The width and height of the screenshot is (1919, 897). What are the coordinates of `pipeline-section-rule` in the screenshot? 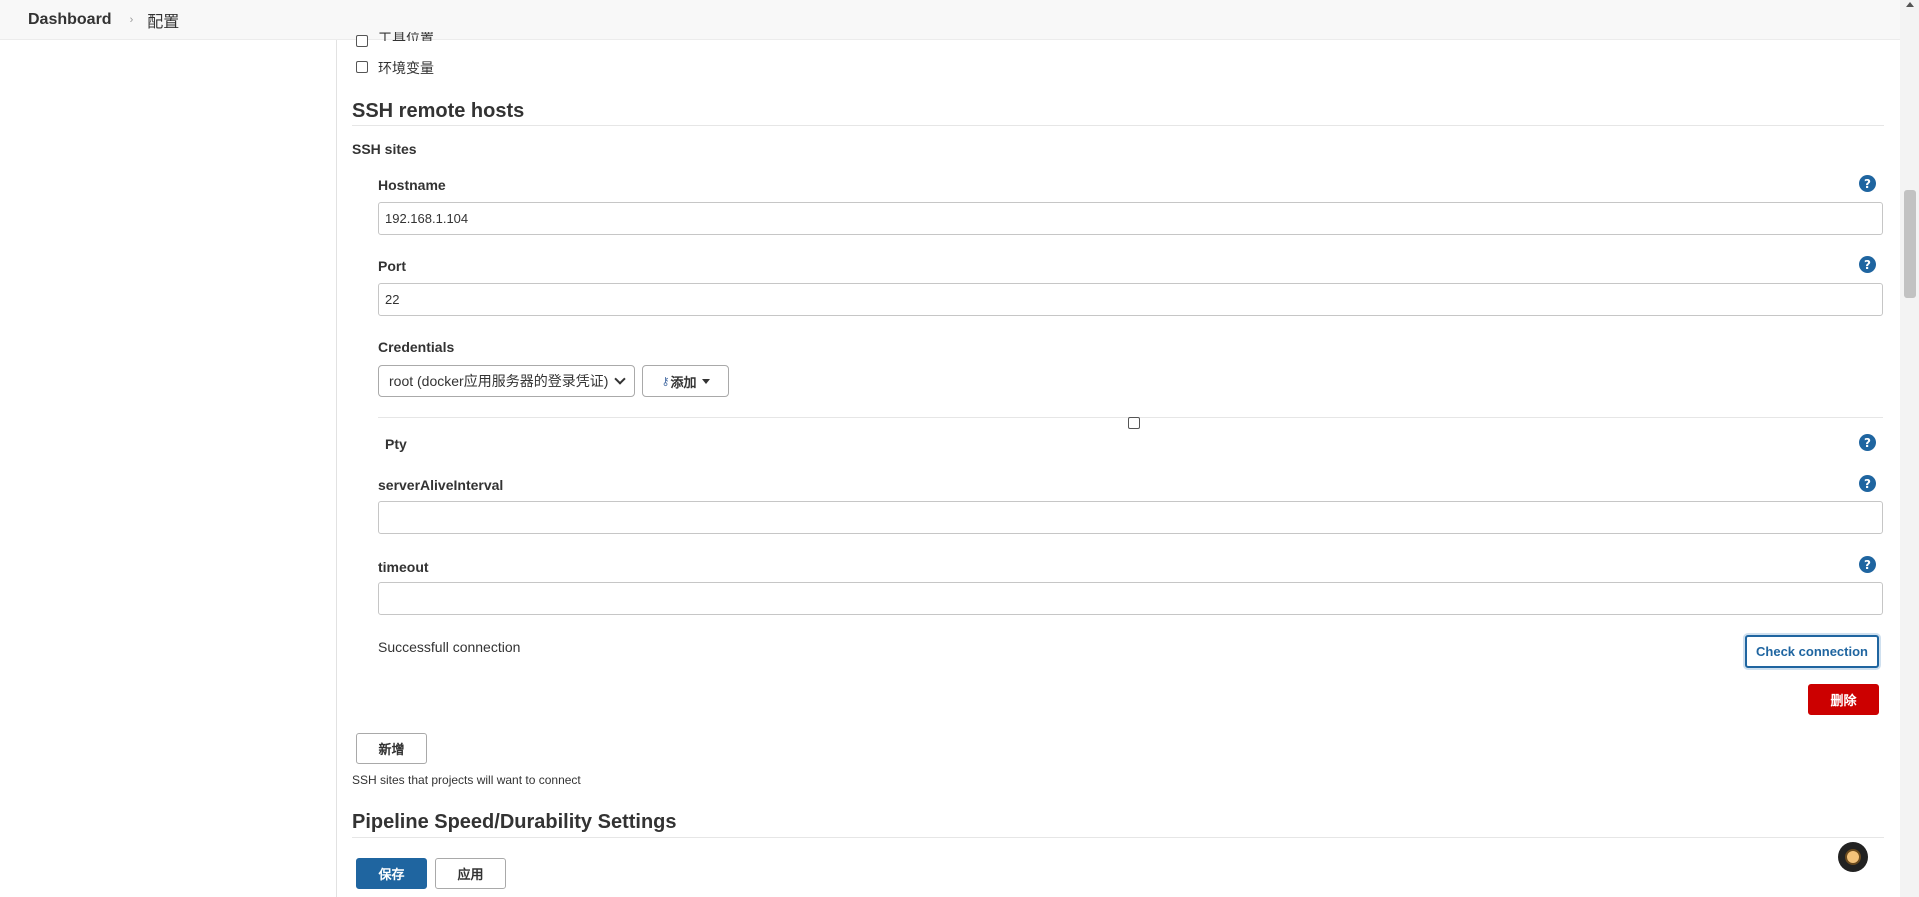 It's located at (1118, 837).